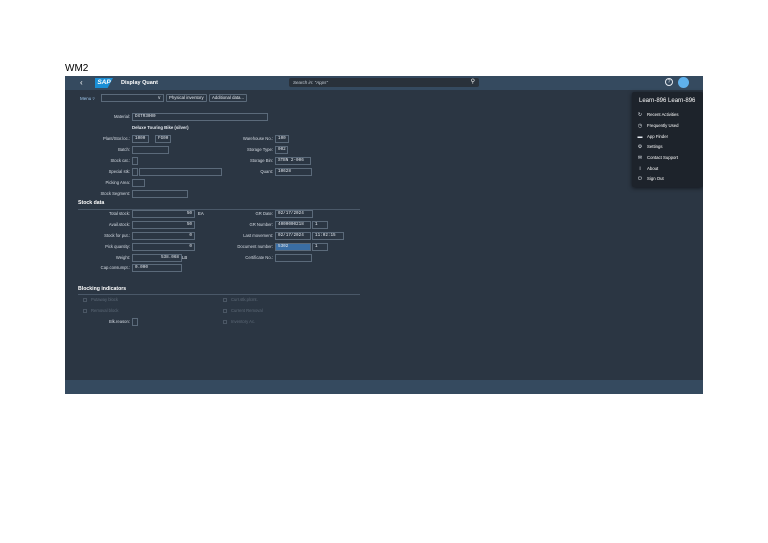 The width and height of the screenshot is (768, 543). I want to click on menu-item-label: App Finder, so click(658, 136).